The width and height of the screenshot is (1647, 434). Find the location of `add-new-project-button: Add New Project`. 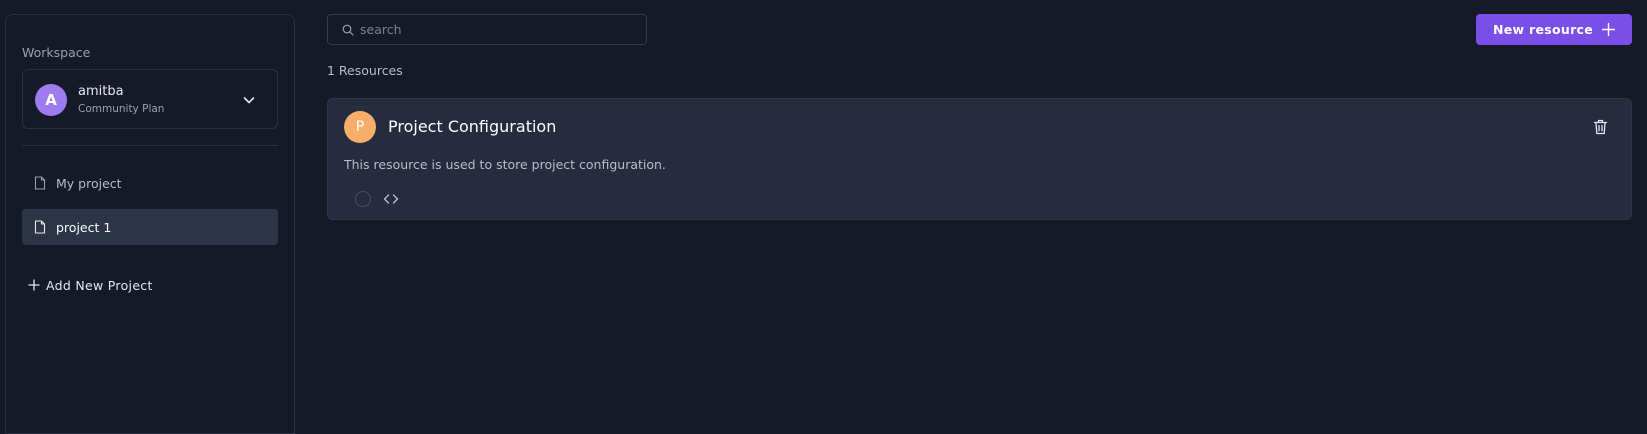

add-new-project-button: Add New Project is located at coordinates (90, 285).